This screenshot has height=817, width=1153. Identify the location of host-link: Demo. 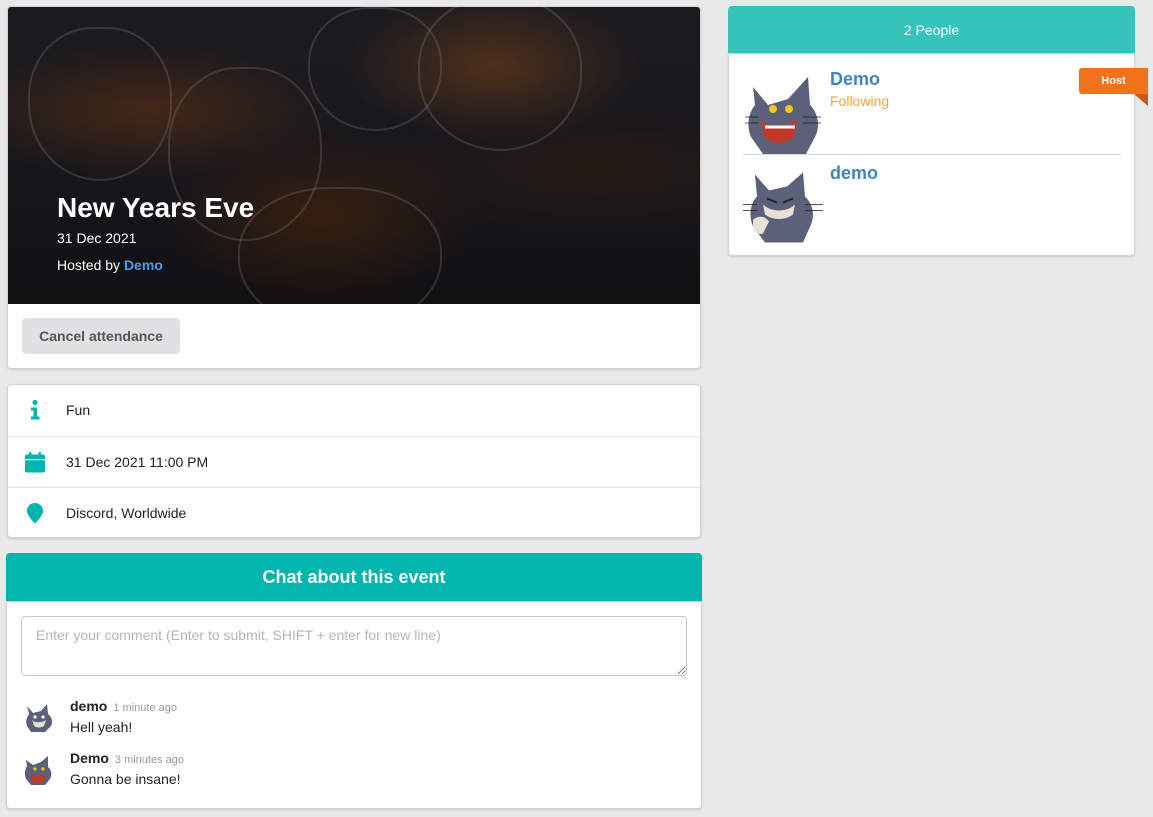
(143, 265).